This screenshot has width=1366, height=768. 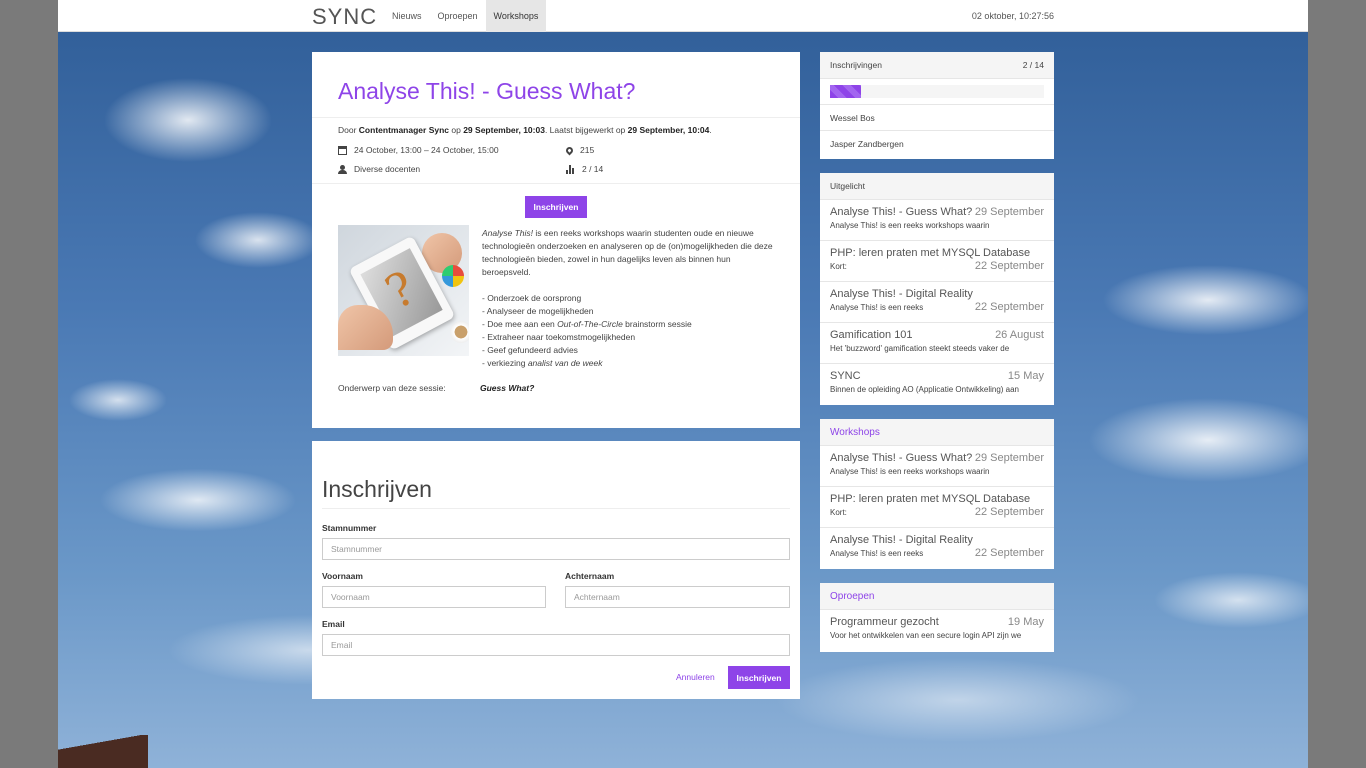 What do you see at coordinates (856, 65) in the screenshot?
I see `registrations-title: Inschrijvingen` at bounding box center [856, 65].